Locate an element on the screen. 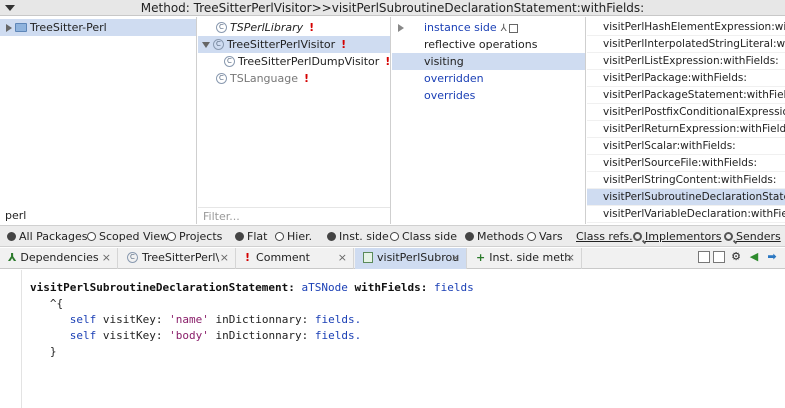 This screenshot has width=785, height=408. method-item: visitPerlVariableDeclaration:withFiel is located at coordinates (686, 214).